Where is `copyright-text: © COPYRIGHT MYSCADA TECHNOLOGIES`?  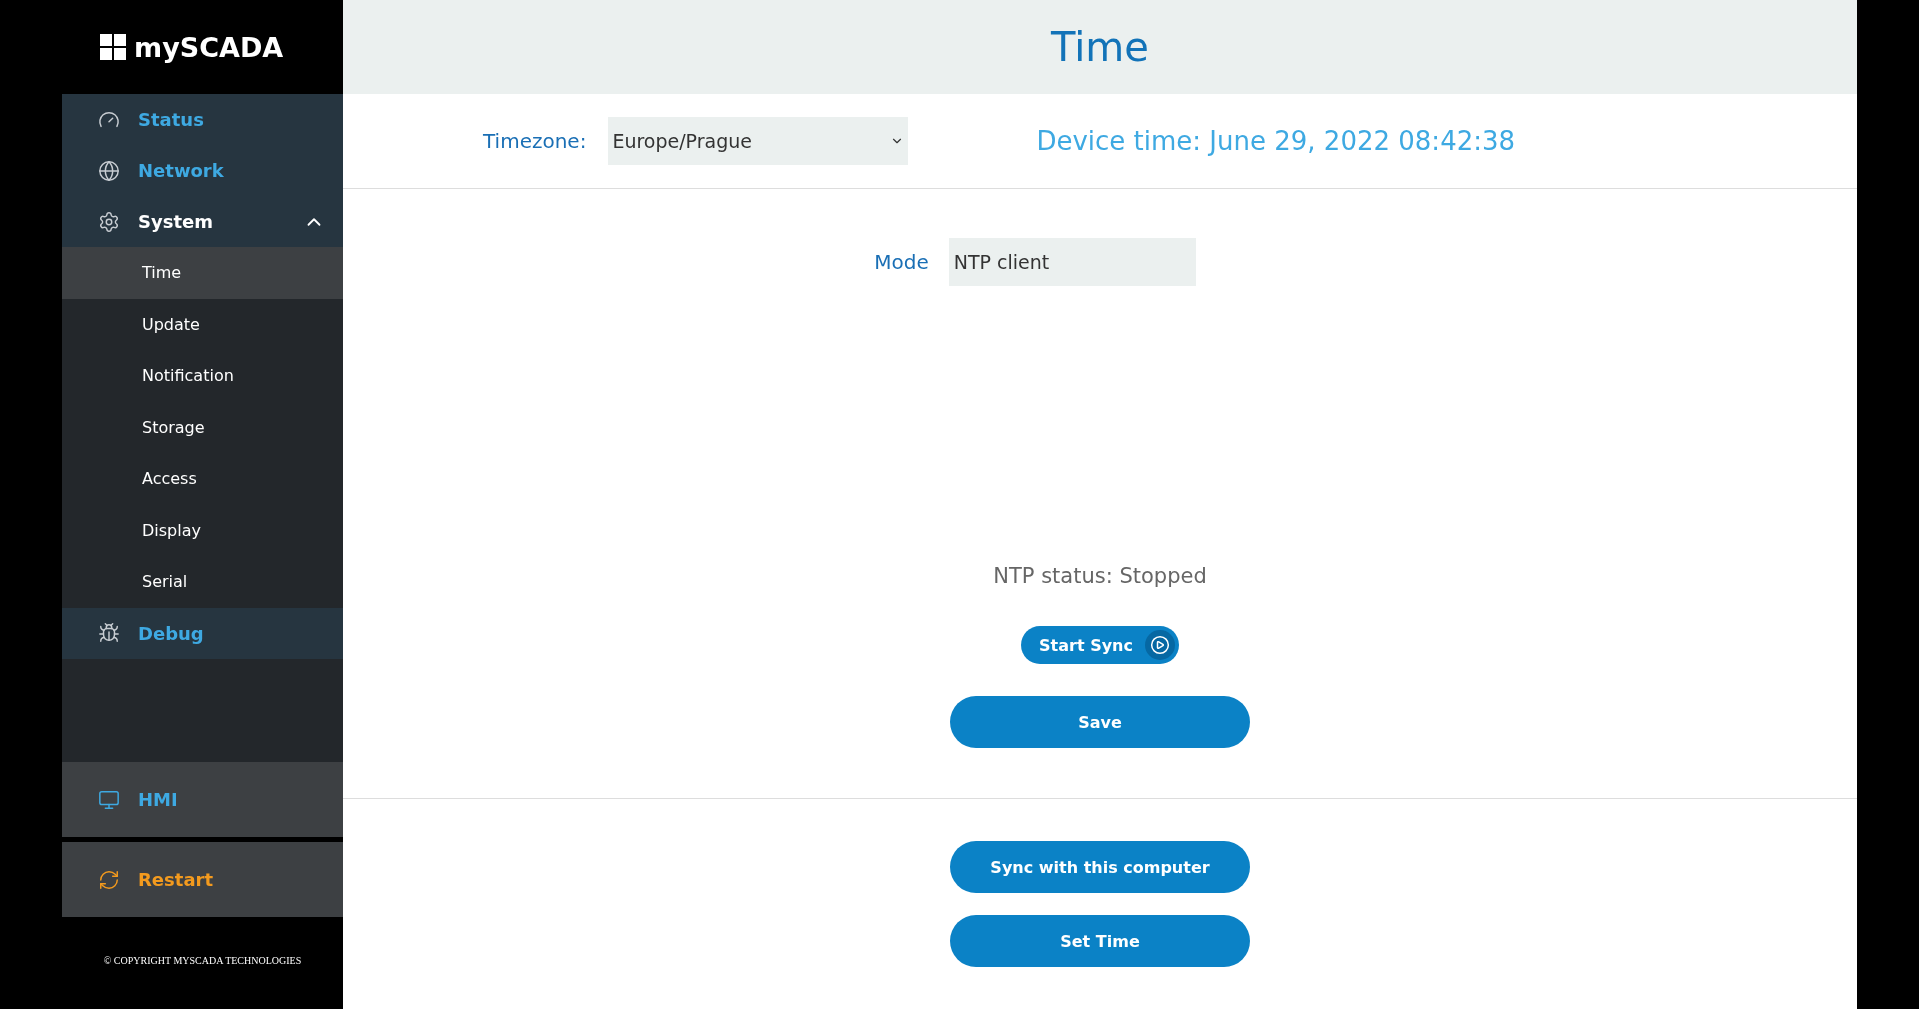
copyright-text: © COPYRIGHT MYSCADA TECHNOLOGIES is located at coordinates (202, 961).